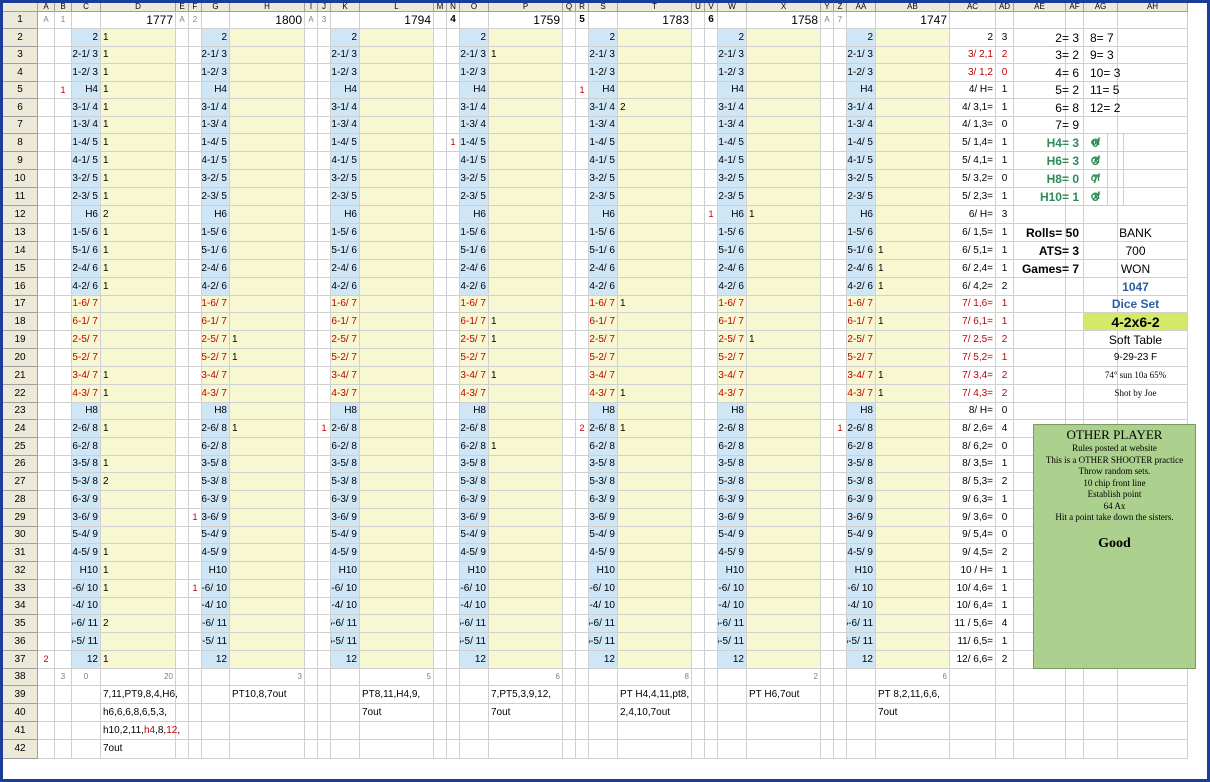 This screenshot has width=1210, height=782. I want to click on roll-label: 6-5/ 11, so click(216, 642).